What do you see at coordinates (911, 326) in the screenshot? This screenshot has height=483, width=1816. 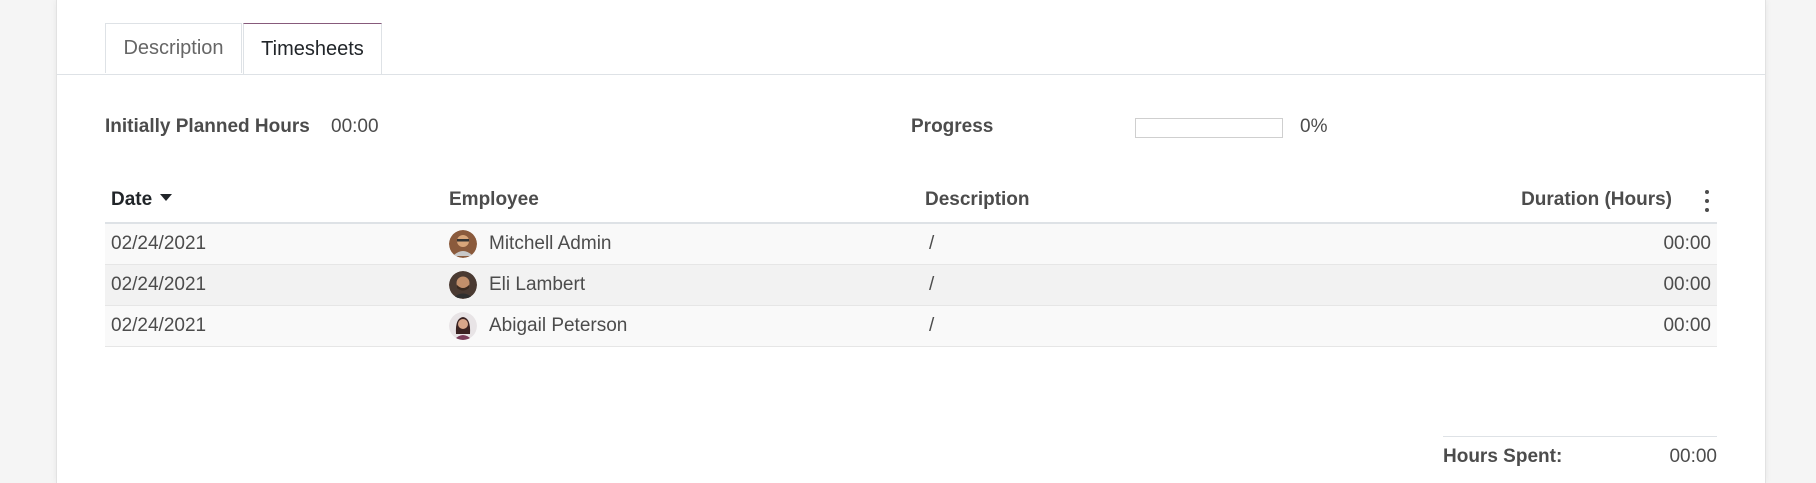 I see `table-row: 02/24/2021 Abigail Peterson / 00:00` at bounding box center [911, 326].